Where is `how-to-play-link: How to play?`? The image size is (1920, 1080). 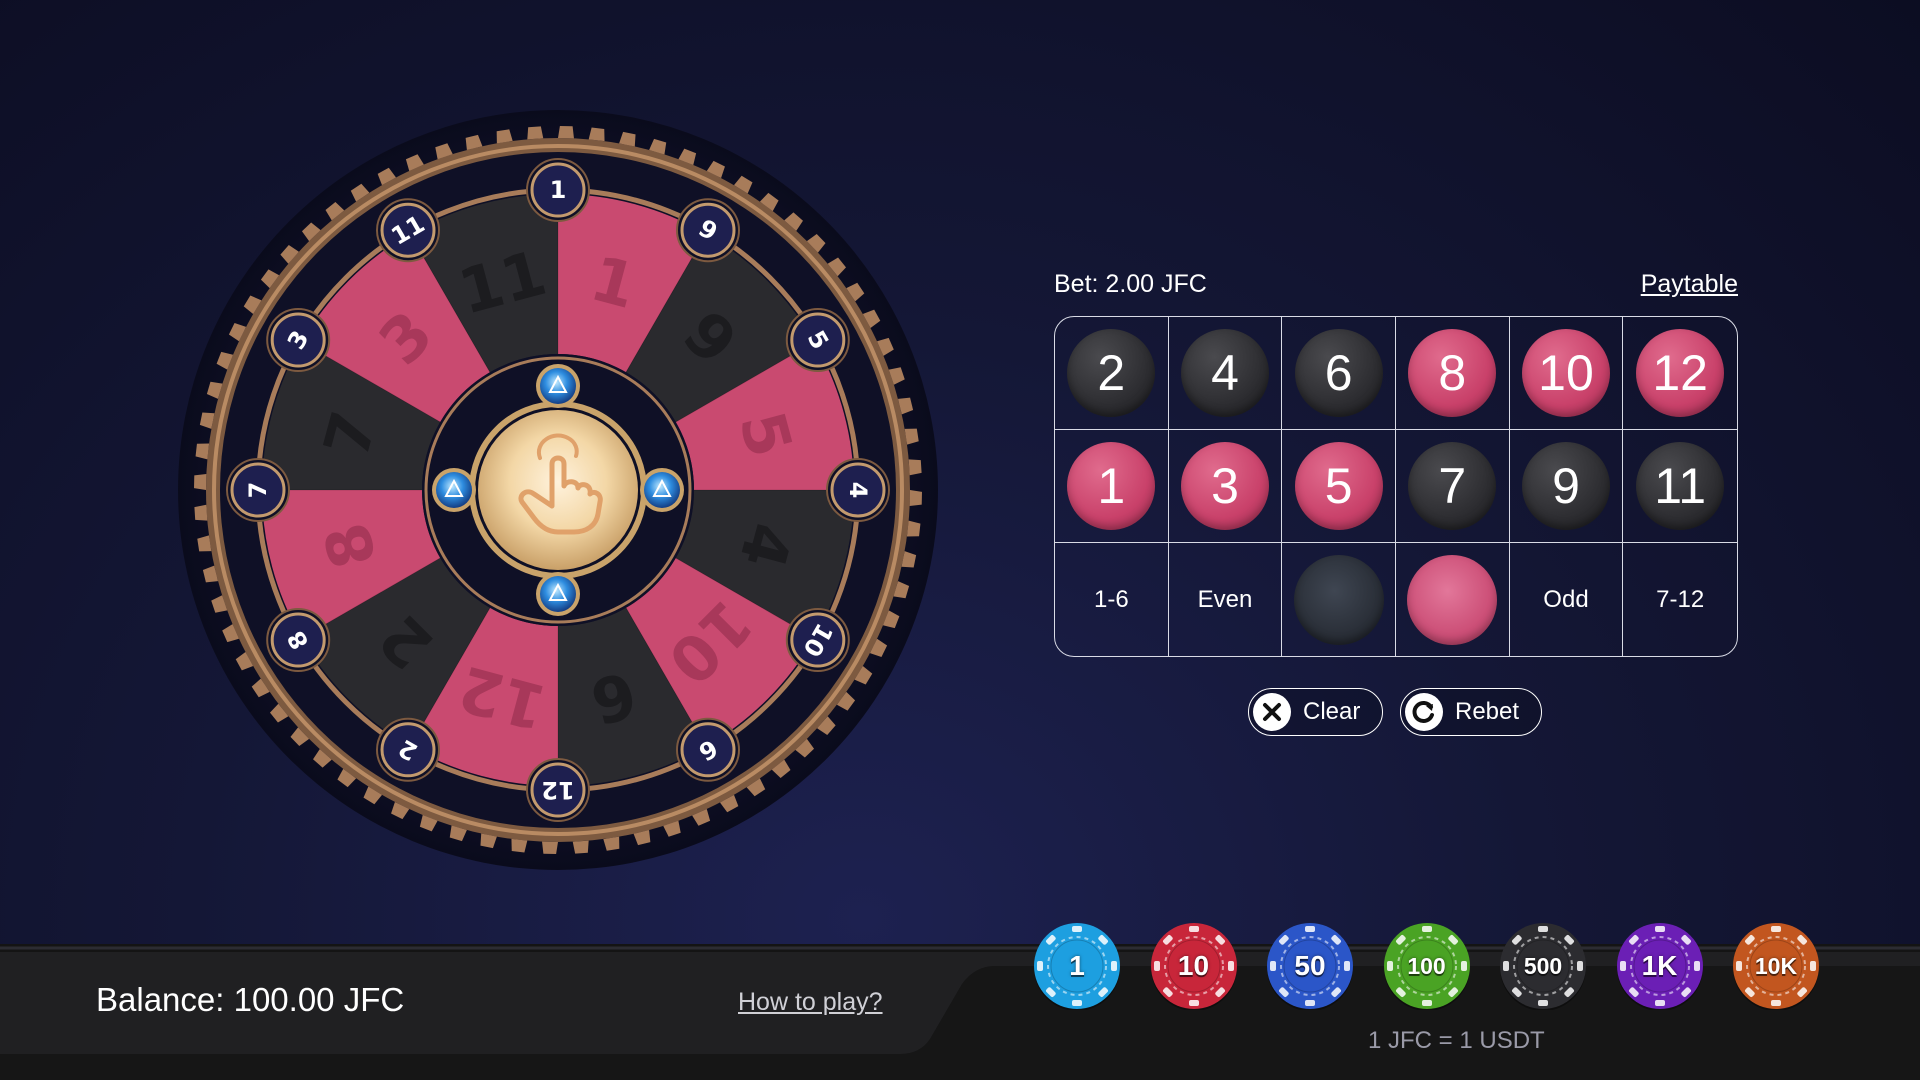
how-to-play-link: How to play? is located at coordinates (810, 1002).